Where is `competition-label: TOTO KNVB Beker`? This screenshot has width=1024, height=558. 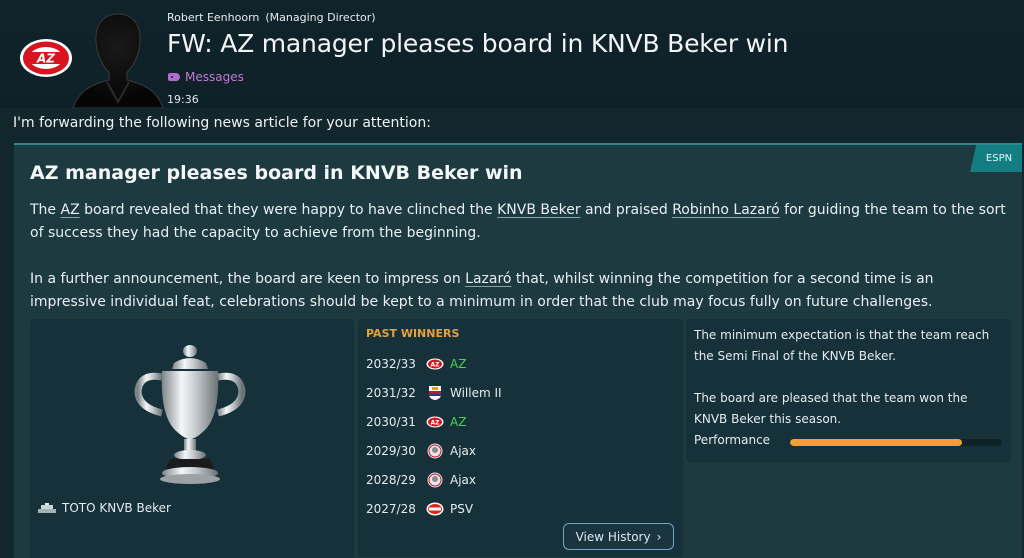 competition-label: TOTO KNVB Beker is located at coordinates (104, 508).